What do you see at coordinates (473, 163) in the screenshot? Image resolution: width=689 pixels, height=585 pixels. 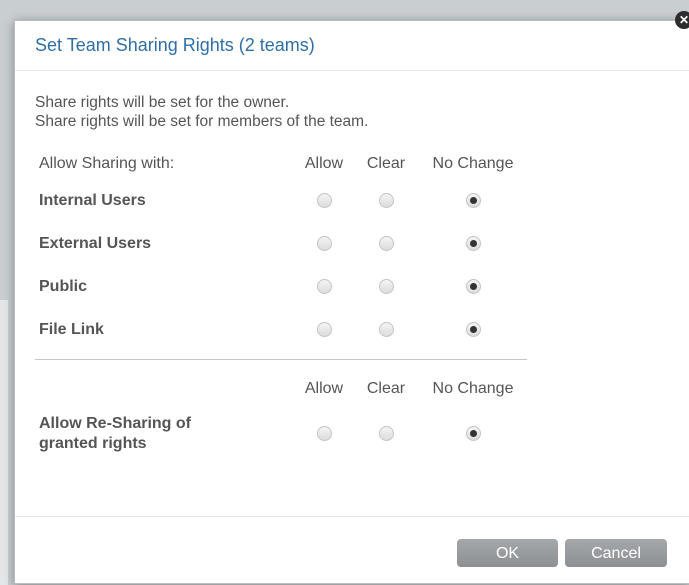 I see `no-change-column-header: No Change` at bounding box center [473, 163].